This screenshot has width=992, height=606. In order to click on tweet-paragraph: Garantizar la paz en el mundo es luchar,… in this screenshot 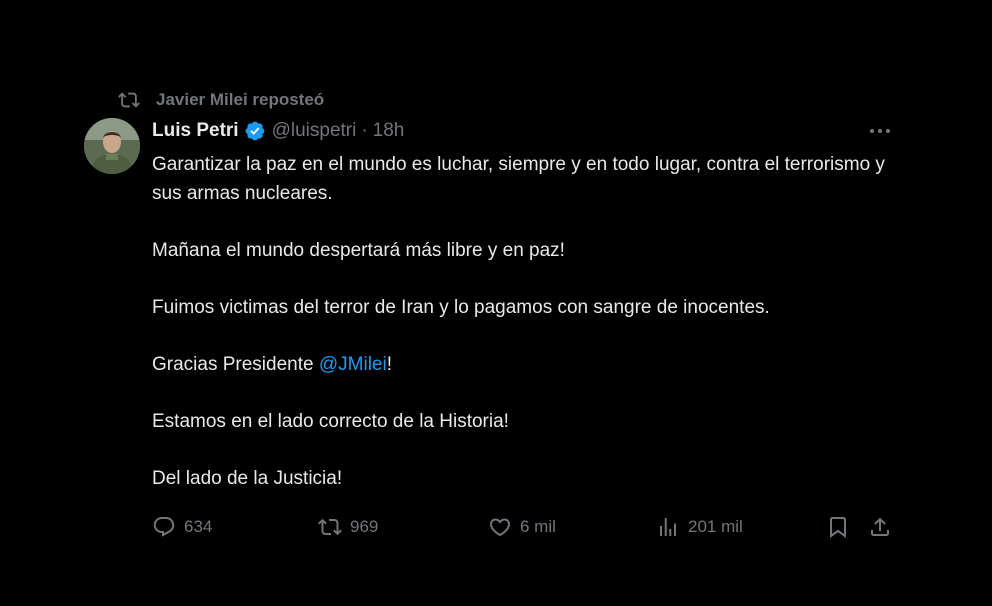, I will do `click(518, 179)`.